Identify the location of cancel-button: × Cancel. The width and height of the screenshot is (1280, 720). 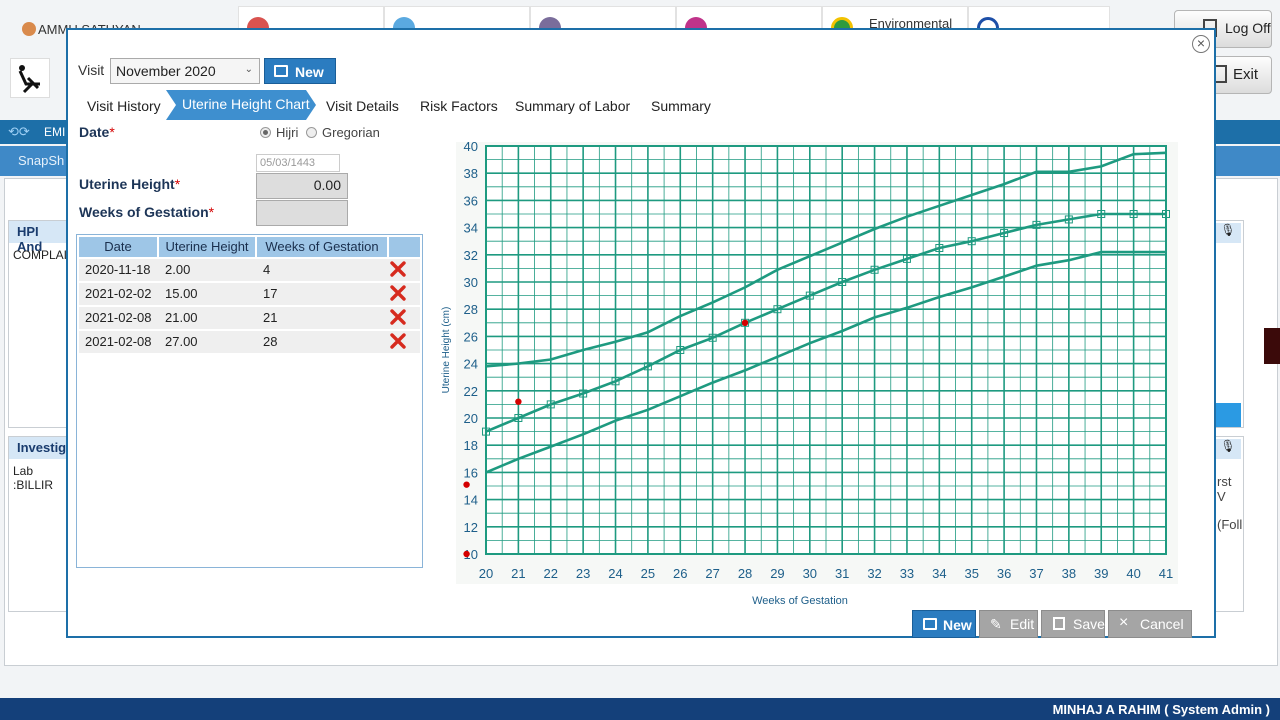
(1150, 624).